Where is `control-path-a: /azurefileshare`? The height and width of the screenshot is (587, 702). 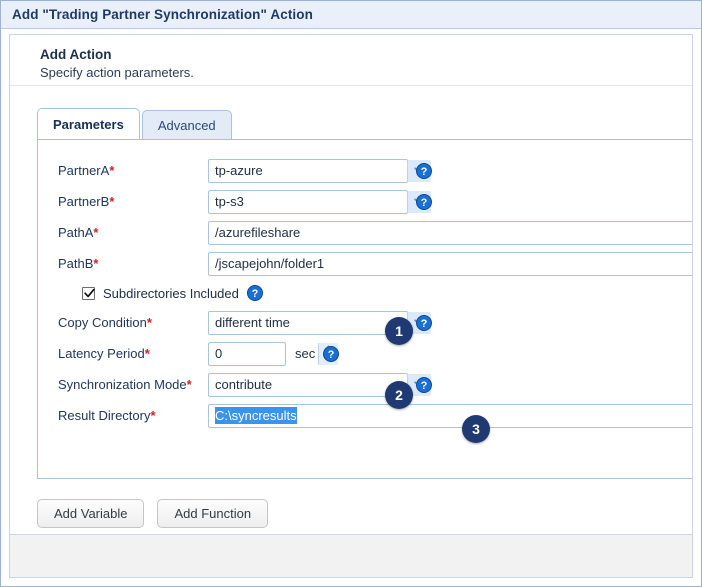
control-path-a: /azurefileshare is located at coordinates (450, 232).